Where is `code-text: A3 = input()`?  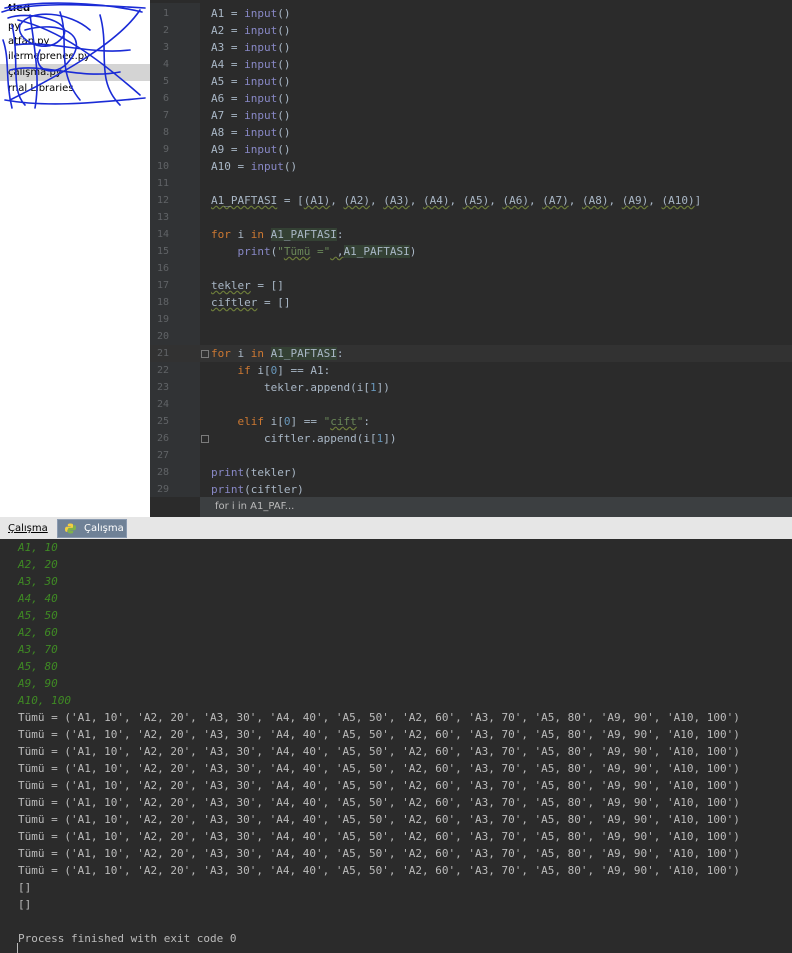
code-text: A3 = input() is located at coordinates (251, 47).